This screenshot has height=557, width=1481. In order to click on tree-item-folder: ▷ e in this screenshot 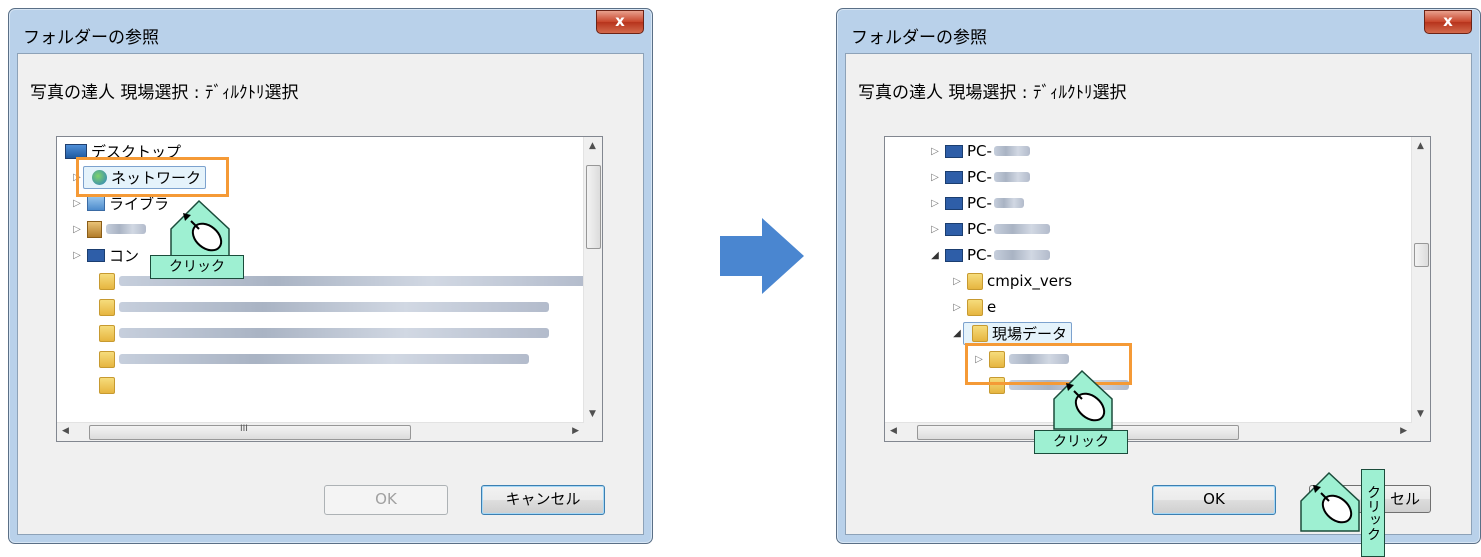, I will do `click(973, 307)`.